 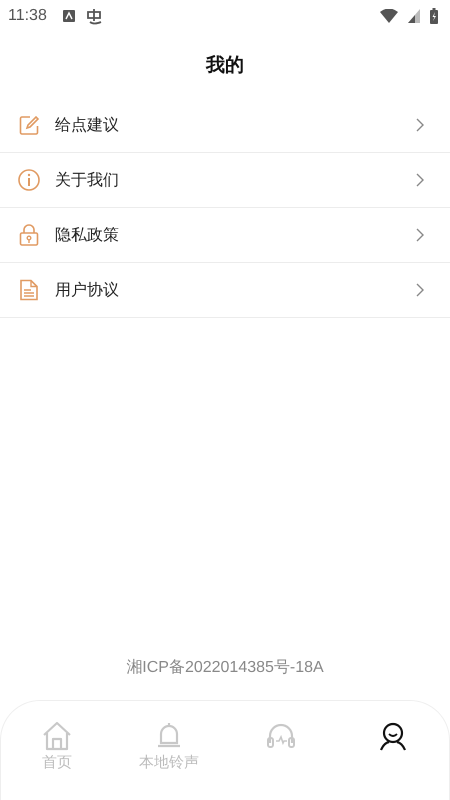 What do you see at coordinates (225, 290) in the screenshot?
I see `menu-item: 用户协议` at bounding box center [225, 290].